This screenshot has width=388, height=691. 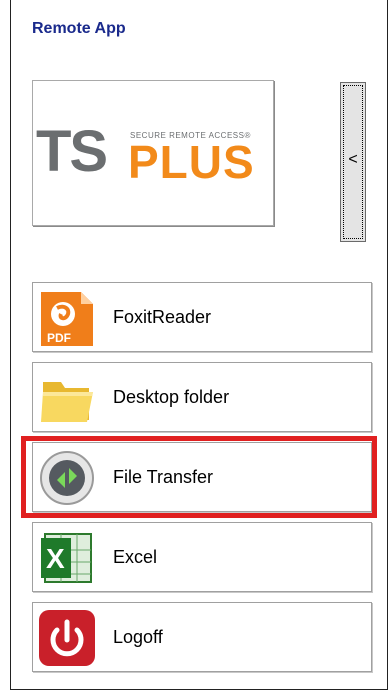 I want to click on app-label-excel: Excel, so click(x=135, y=557).